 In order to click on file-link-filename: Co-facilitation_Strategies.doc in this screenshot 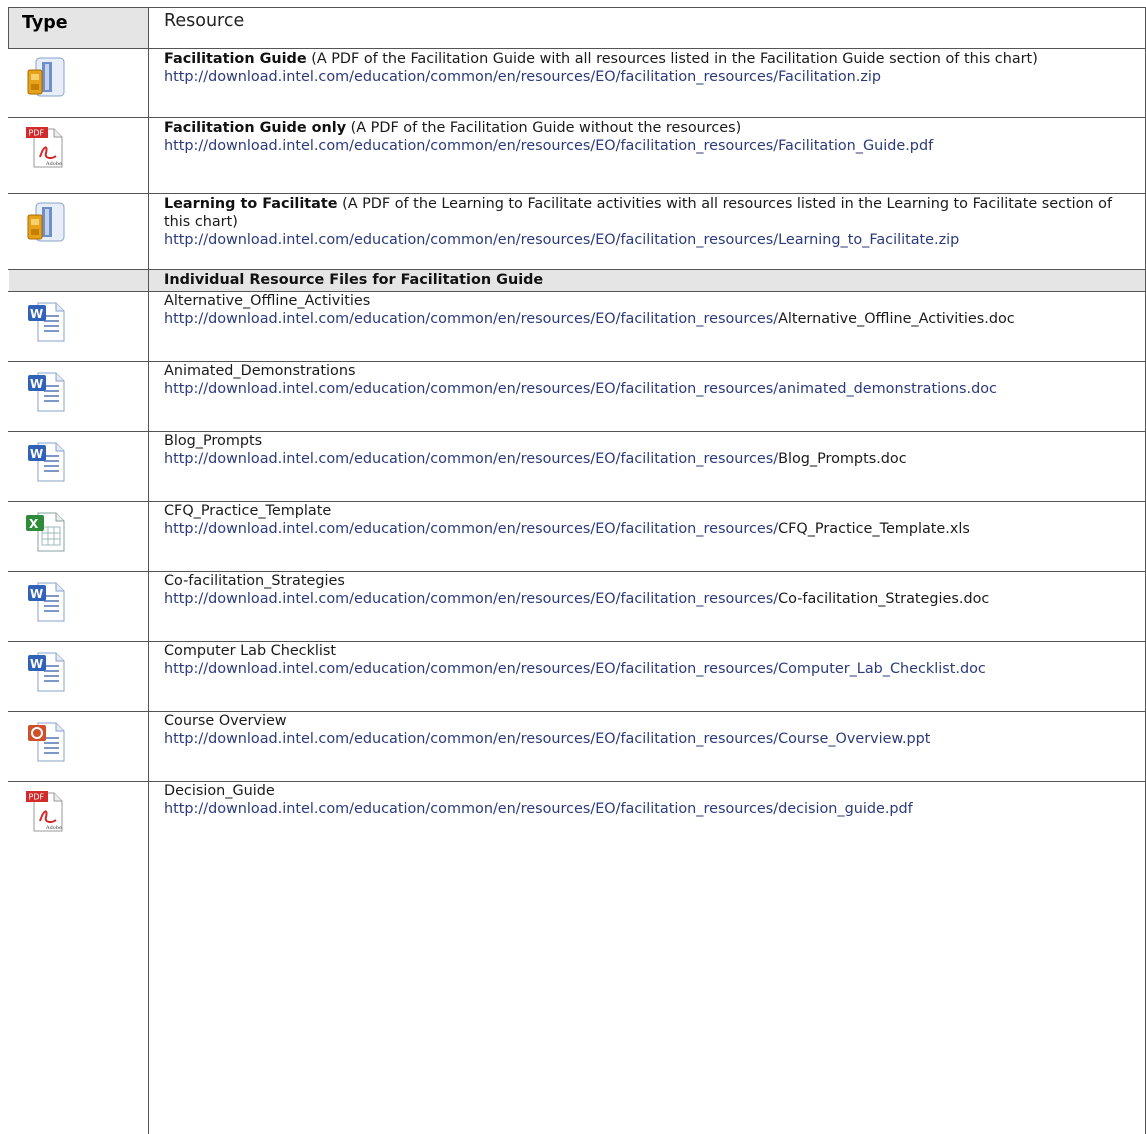, I will do `click(883, 599)`.